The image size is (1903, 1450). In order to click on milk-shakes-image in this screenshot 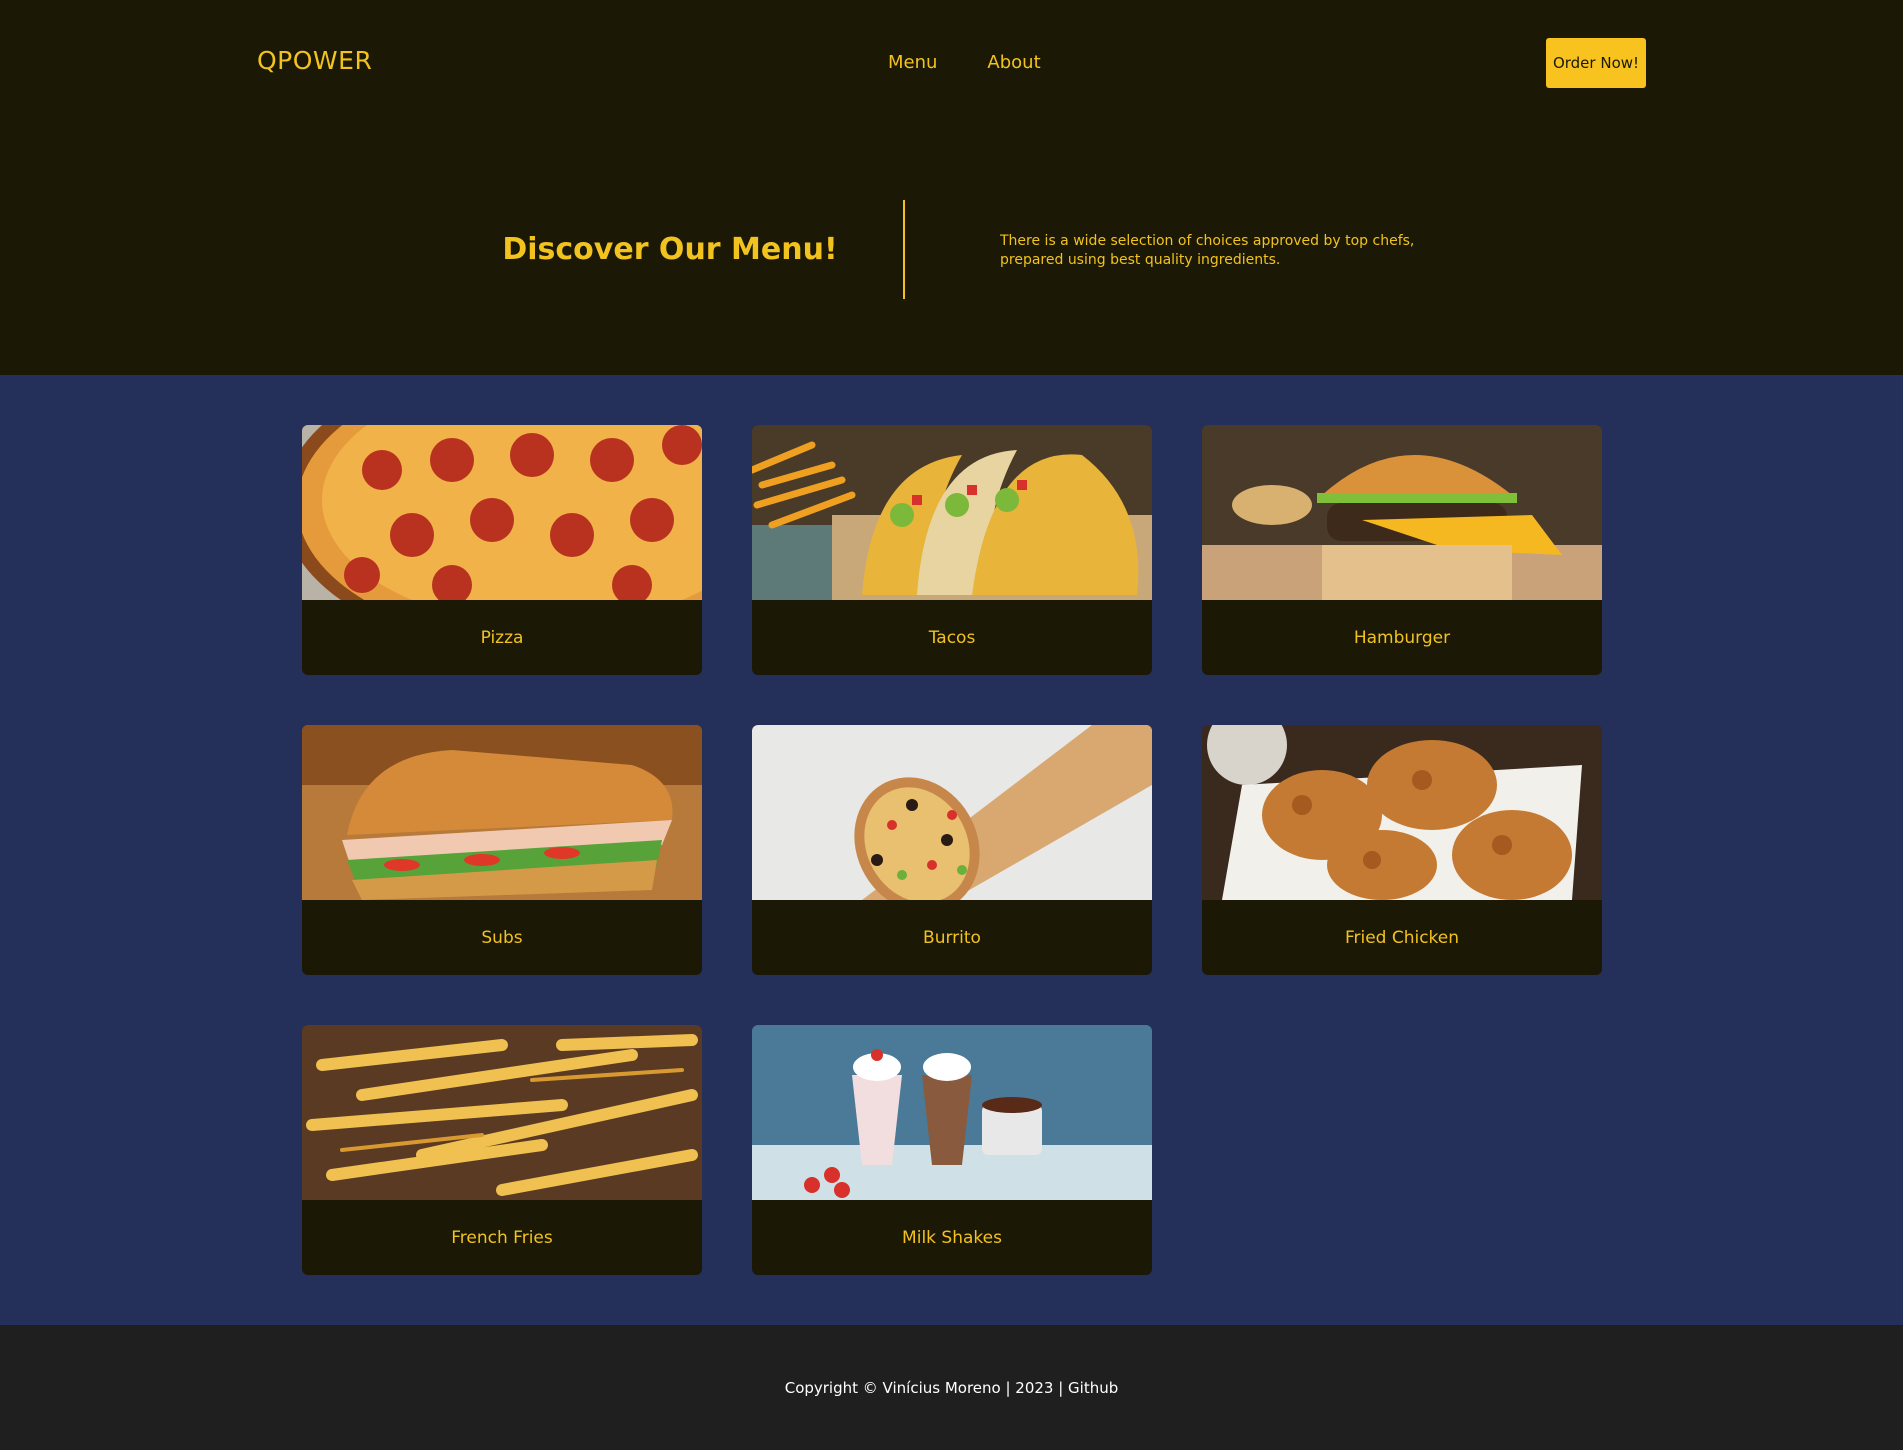, I will do `click(952, 1112)`.